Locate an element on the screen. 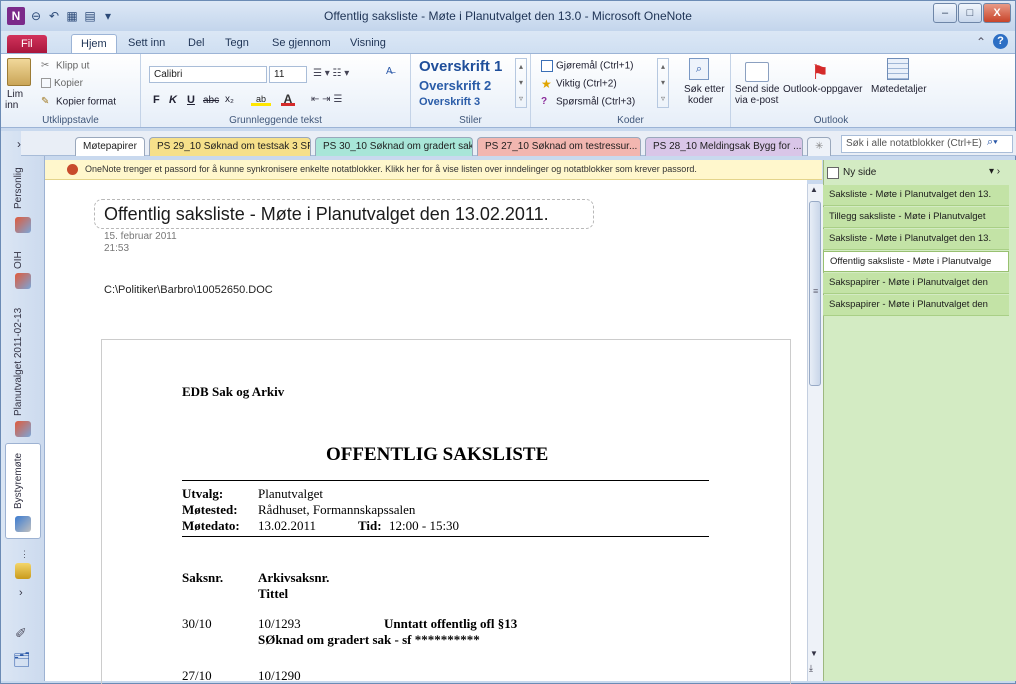 The height and width of the screenshot is (684, 1016). notebook-sync-icon is located at coordinates (23, 429).